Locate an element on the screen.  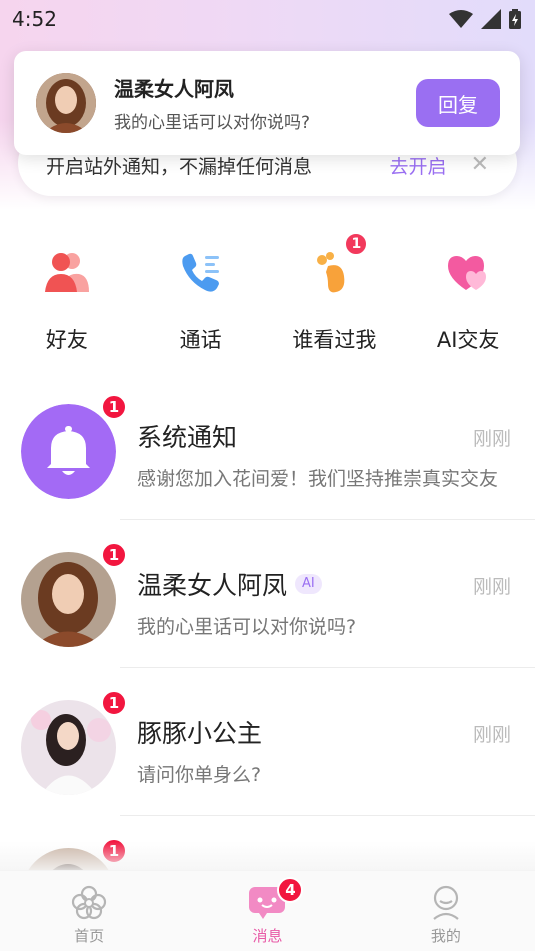
phone-icon is located at coordinates (201, 272).